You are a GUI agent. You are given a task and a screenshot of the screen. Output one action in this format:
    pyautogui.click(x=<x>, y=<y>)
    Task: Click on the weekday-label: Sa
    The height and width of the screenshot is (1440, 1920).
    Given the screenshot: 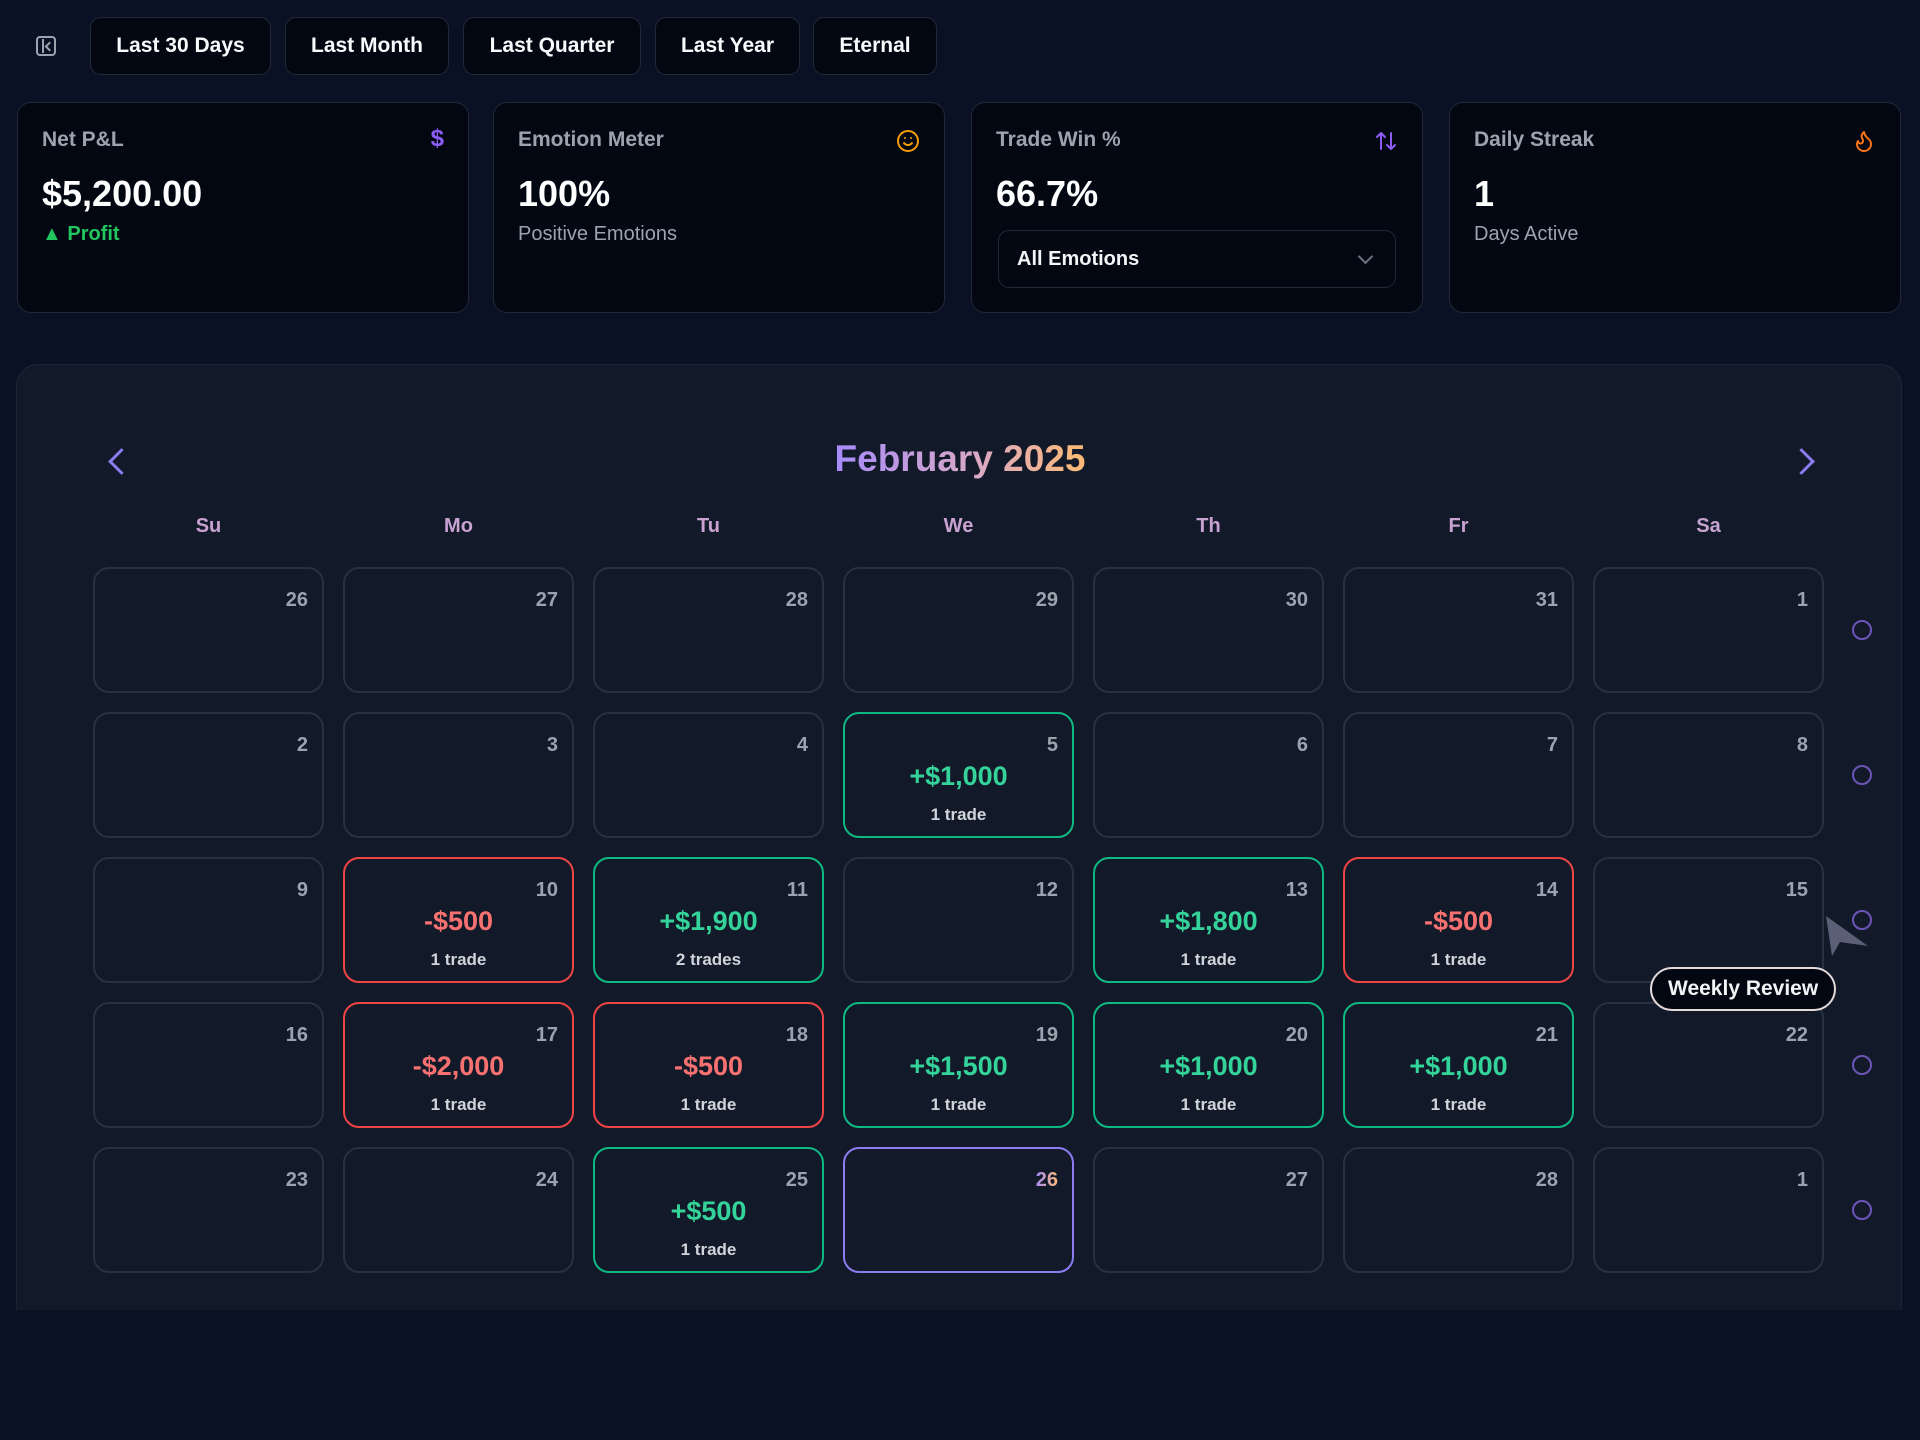 What is the action you would take?
    pyautogui.click(x=1708, y=526)
    